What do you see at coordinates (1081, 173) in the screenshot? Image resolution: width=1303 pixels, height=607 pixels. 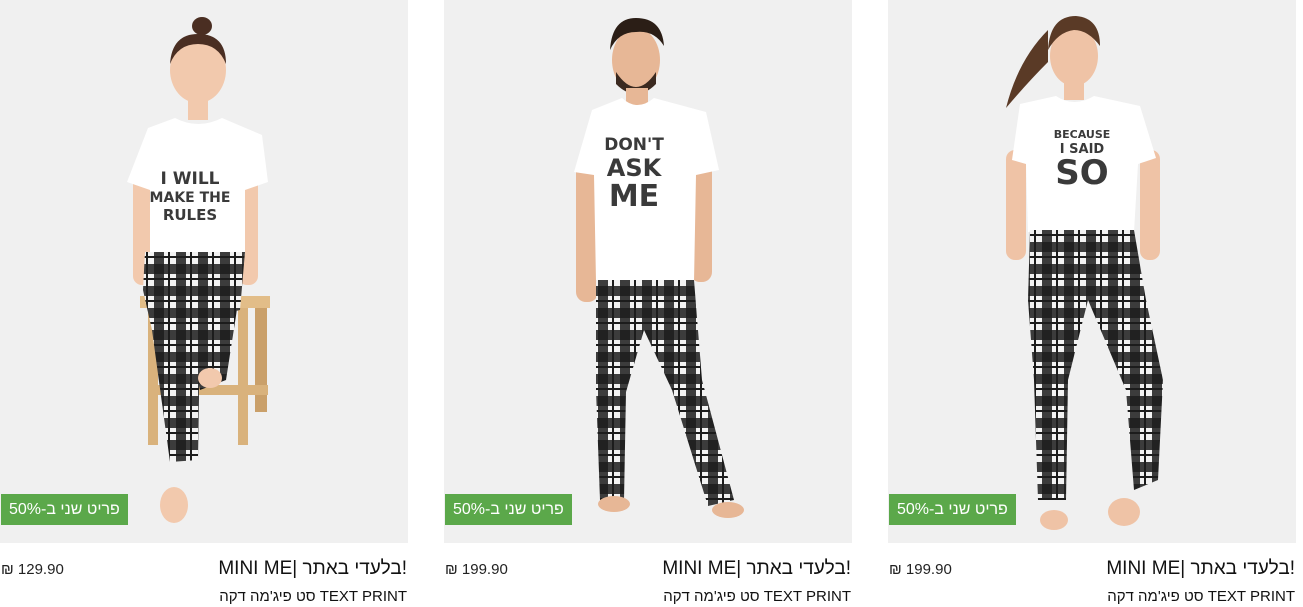 I see `shirt-line-3: SO` at bounding box center [1081, 173].